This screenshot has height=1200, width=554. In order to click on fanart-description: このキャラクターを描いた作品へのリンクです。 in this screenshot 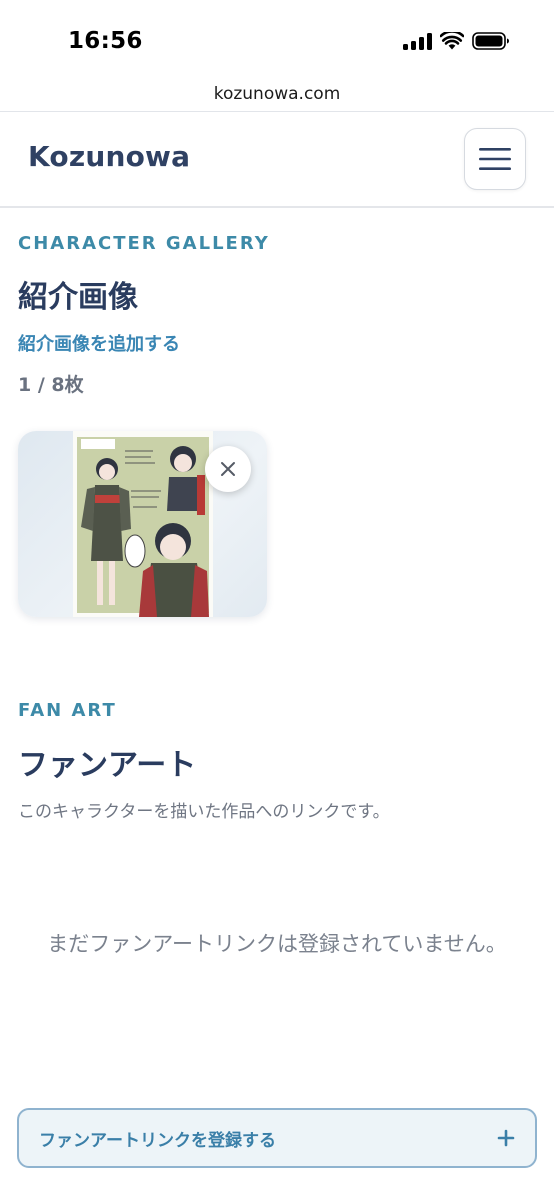, I will do `click(204, 812)`.